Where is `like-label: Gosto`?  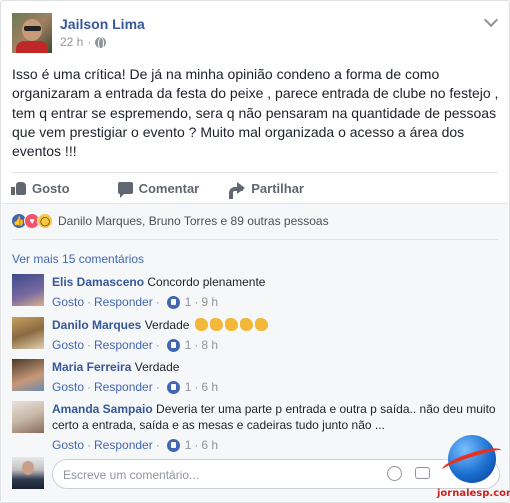
like-label: Gosto is located at coordinates (51, 188).